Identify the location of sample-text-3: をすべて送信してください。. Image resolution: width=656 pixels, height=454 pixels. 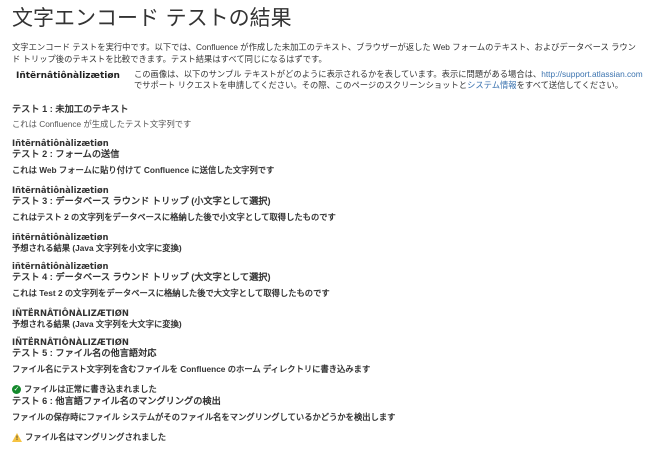
(570, 85).